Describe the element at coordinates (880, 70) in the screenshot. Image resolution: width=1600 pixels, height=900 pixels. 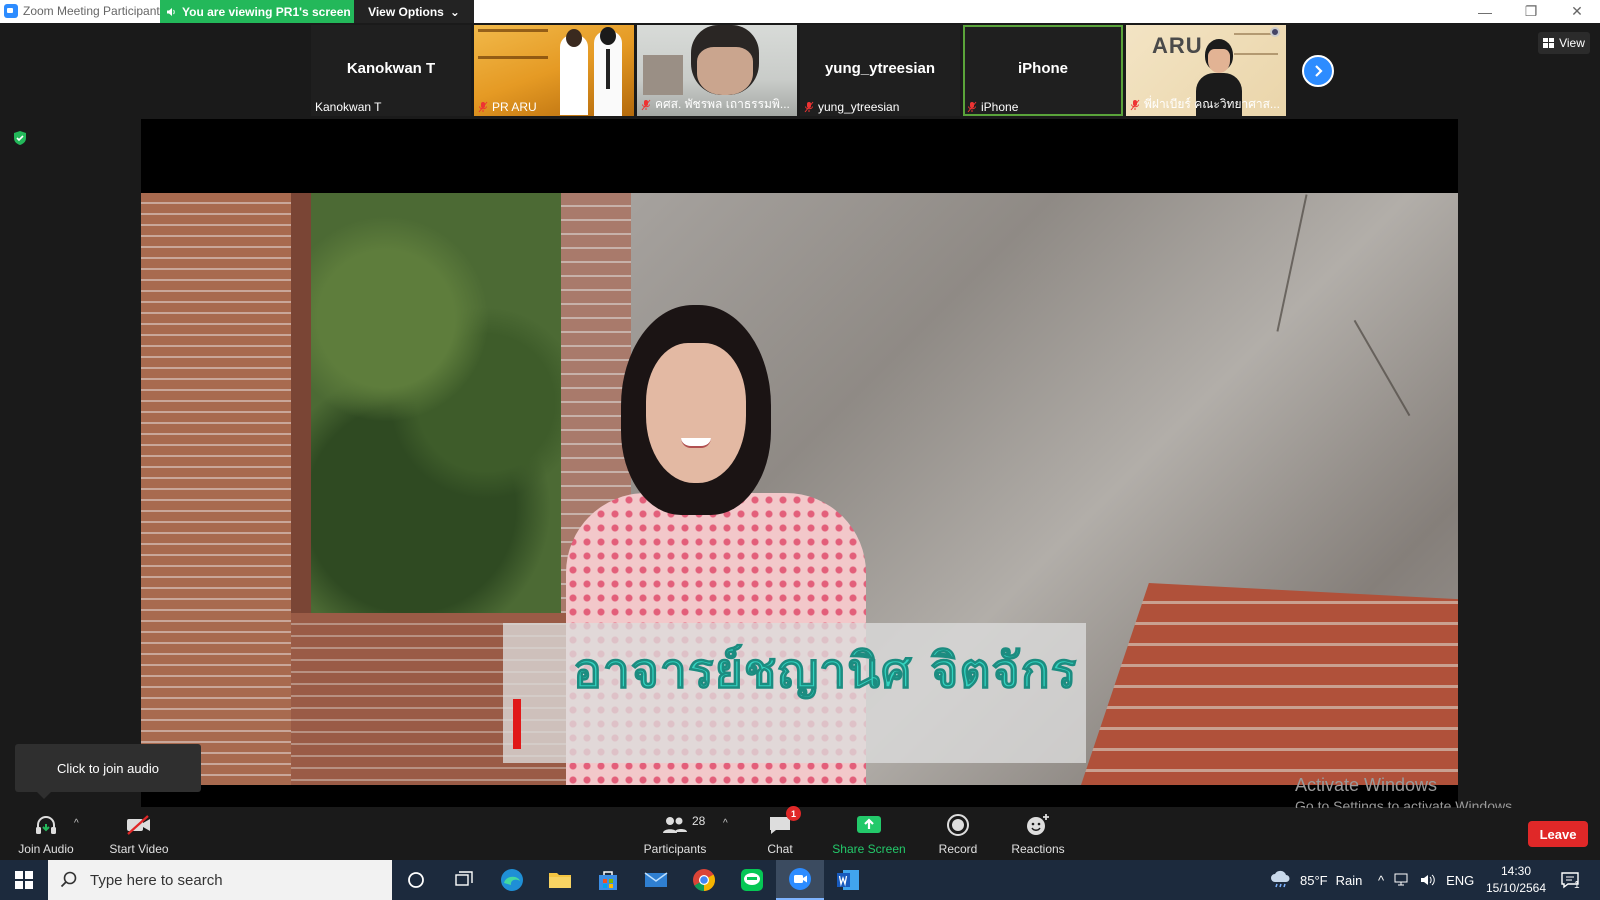
I see `participant-tile: yung_ytreesian yung_ytreesian` at that location.